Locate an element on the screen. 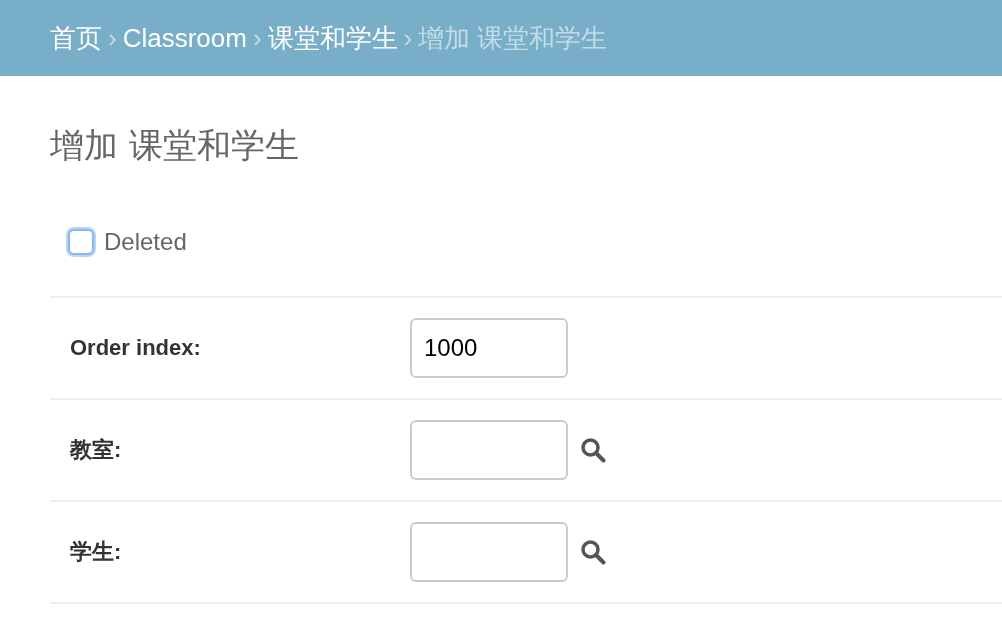  checkbox-label: Deleted is located at coordinates (145, 242).